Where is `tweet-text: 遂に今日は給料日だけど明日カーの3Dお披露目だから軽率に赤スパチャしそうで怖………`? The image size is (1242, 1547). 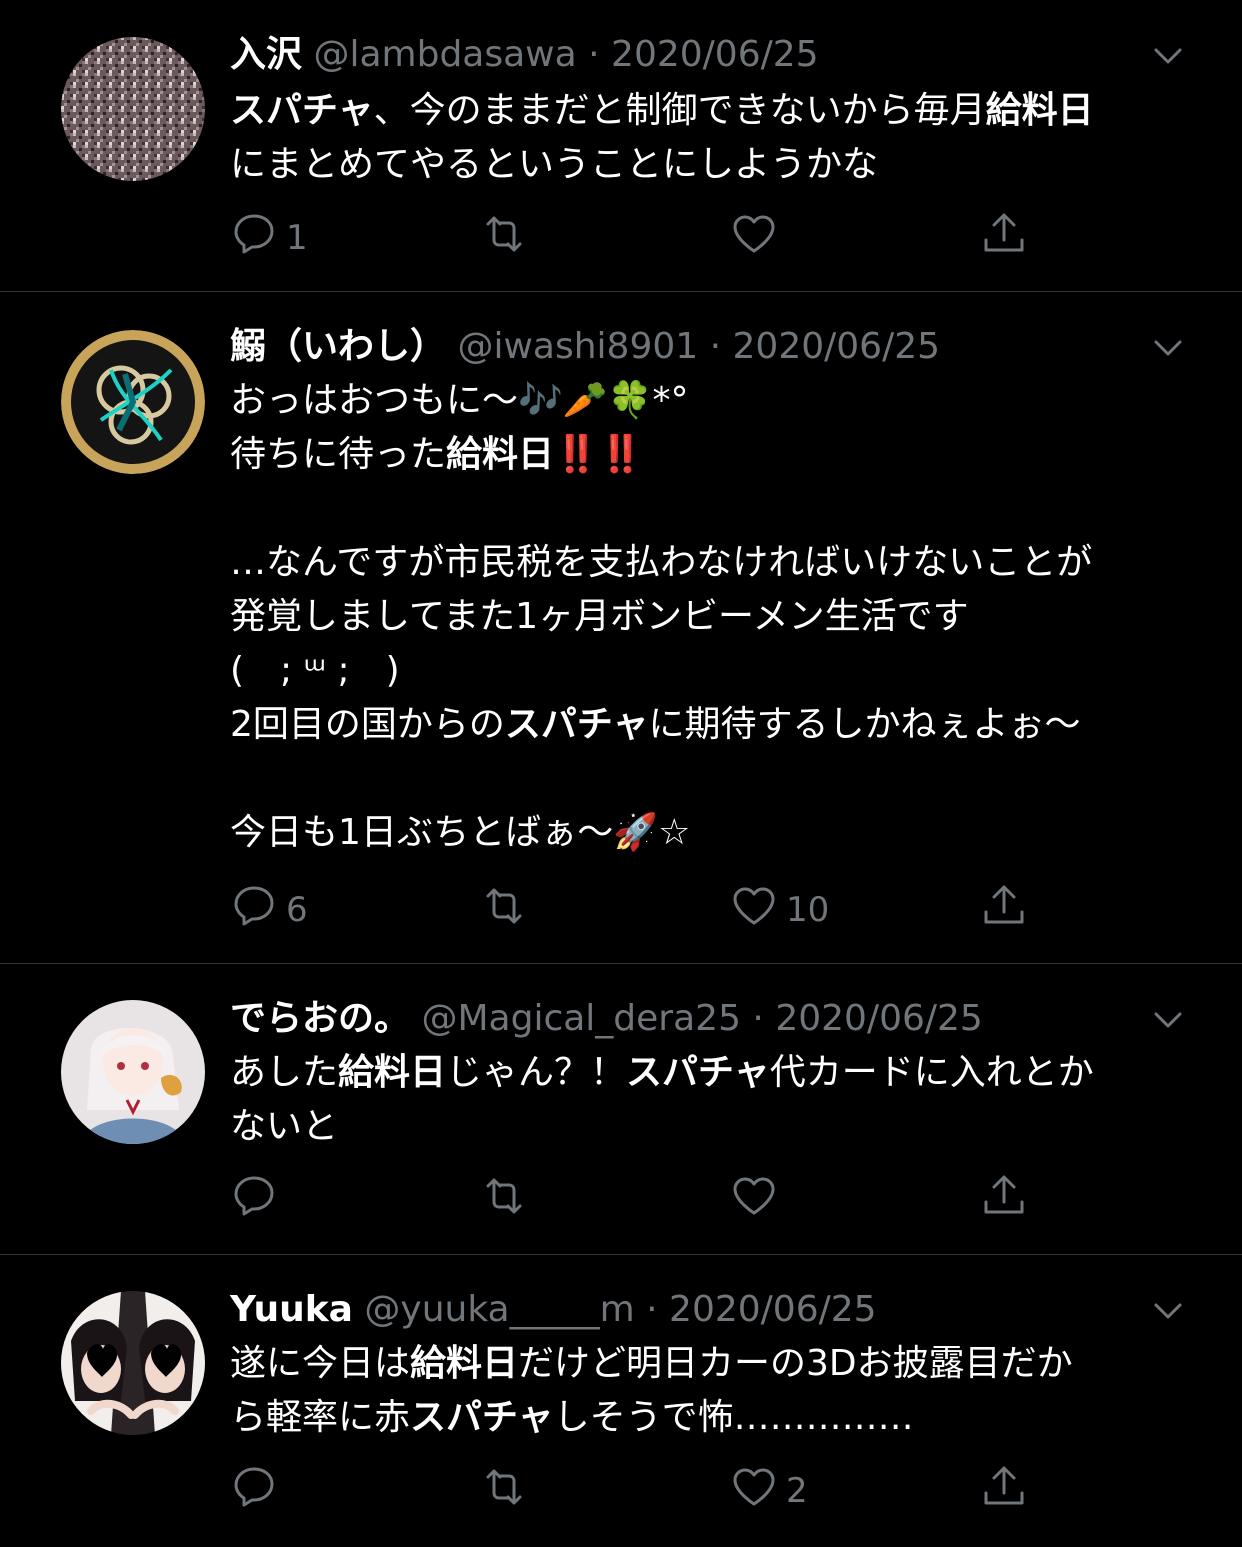
tweet-text: 遂に今日は給料日だけど明日カーの3Dお披露目だから軽率に赤スパチャしそうで怖……… is located at coordinates (725, 1391).